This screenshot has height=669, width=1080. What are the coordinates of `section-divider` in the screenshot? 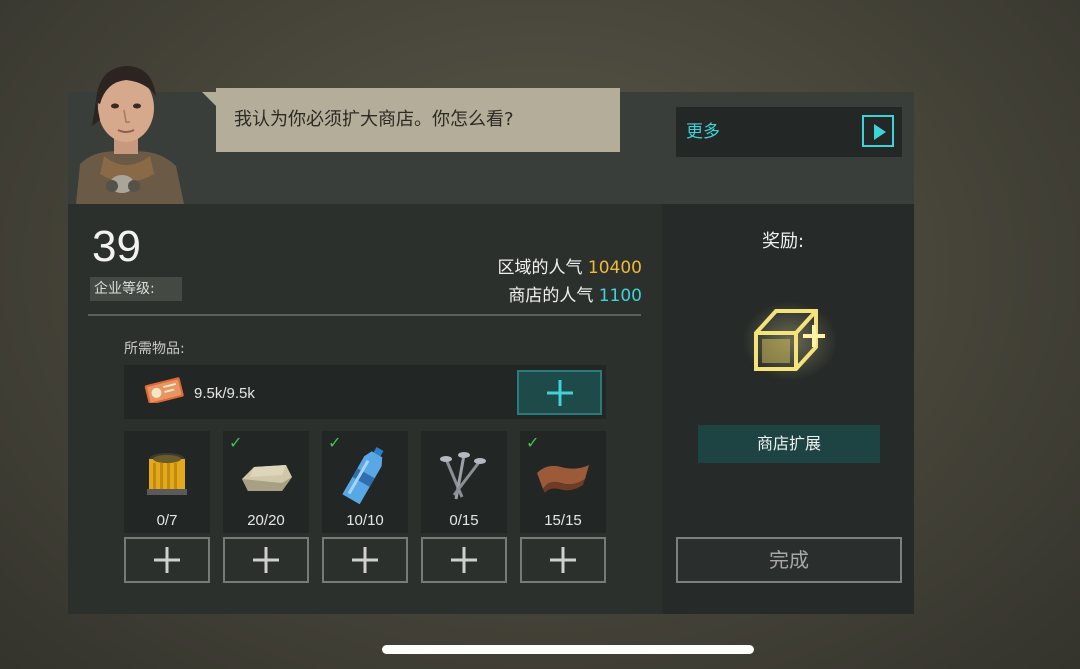 It's located at (364, 315).